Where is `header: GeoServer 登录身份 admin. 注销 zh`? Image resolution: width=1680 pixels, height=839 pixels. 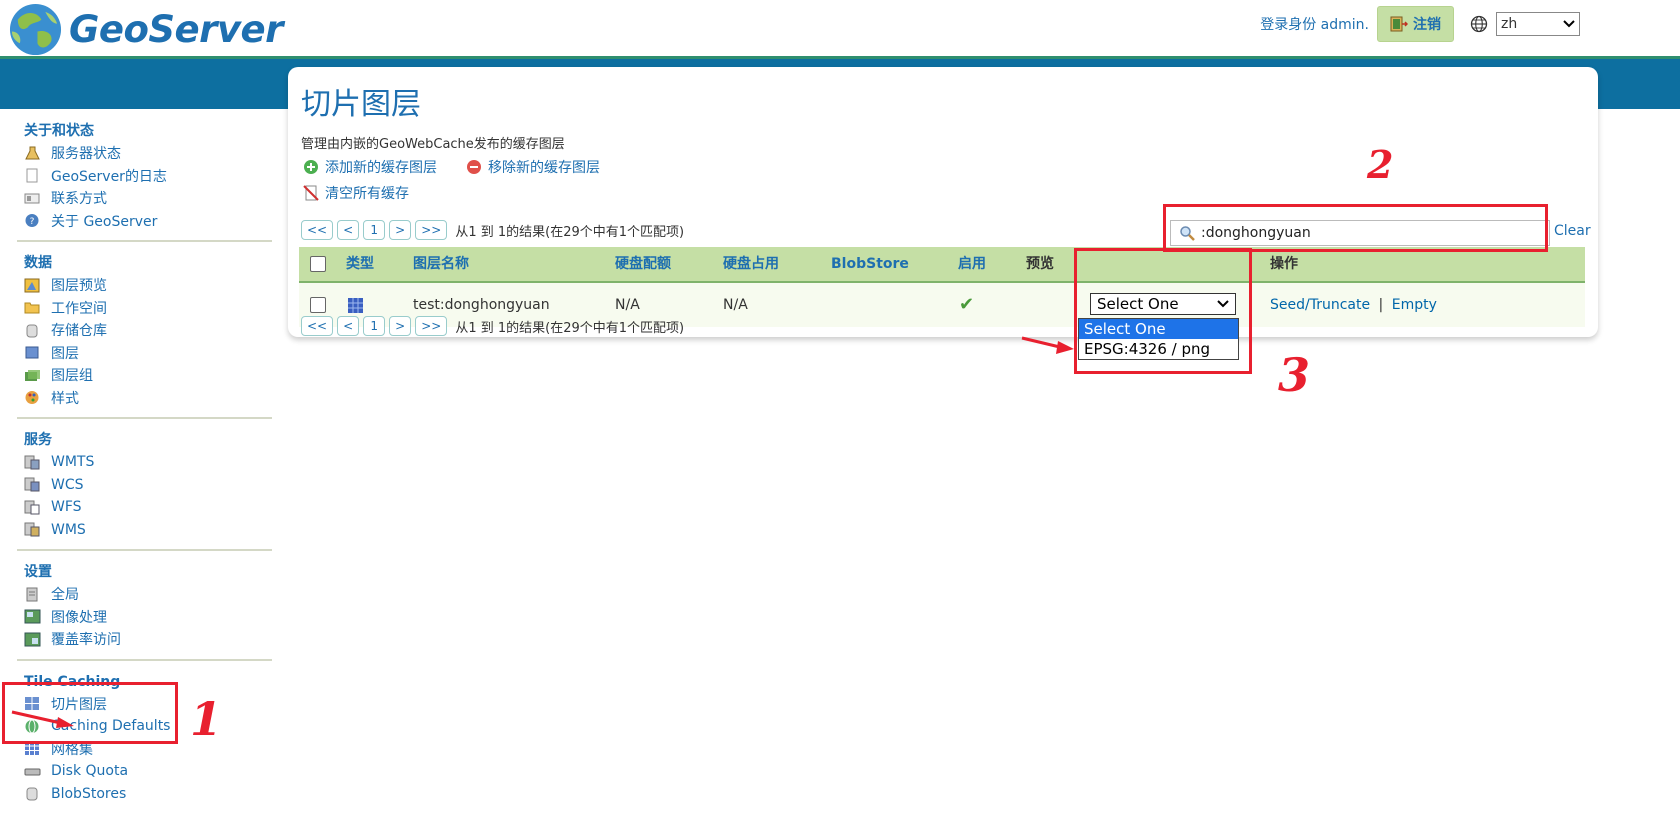 header: GeoServer 登录身份 admin. 注销 zh is located at coordinates (840, 29).